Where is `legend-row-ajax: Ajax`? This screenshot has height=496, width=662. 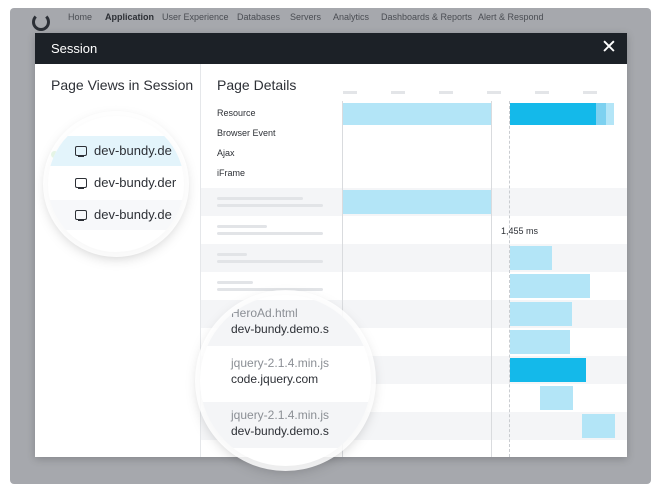
legend-row-ajax: Ajax is located at coordinates (414, 153).